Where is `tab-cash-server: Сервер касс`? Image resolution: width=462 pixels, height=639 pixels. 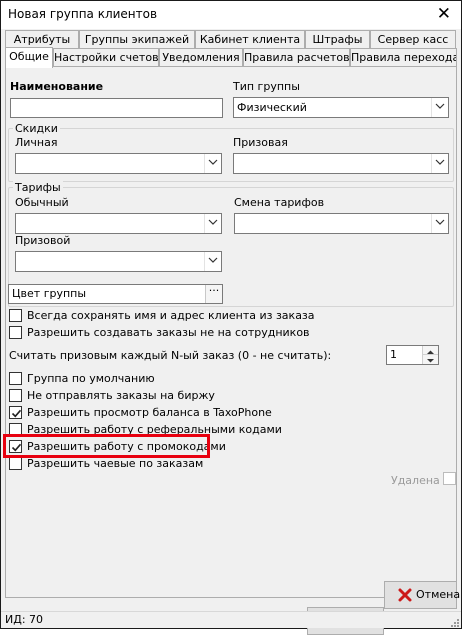
tab-cash-server: Сервер касс is located at coordinates (413, 39).